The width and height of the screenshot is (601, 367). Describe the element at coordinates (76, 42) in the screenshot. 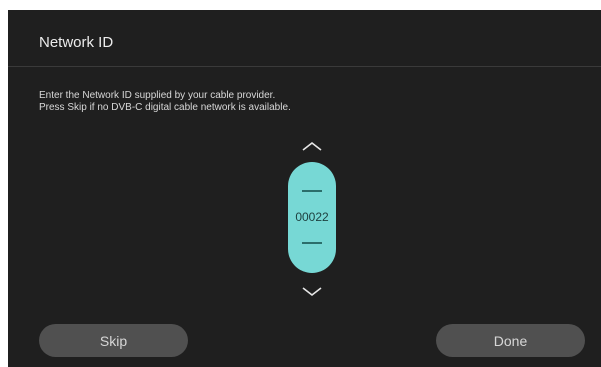

I see `dialog-title: Network ID` at that location.